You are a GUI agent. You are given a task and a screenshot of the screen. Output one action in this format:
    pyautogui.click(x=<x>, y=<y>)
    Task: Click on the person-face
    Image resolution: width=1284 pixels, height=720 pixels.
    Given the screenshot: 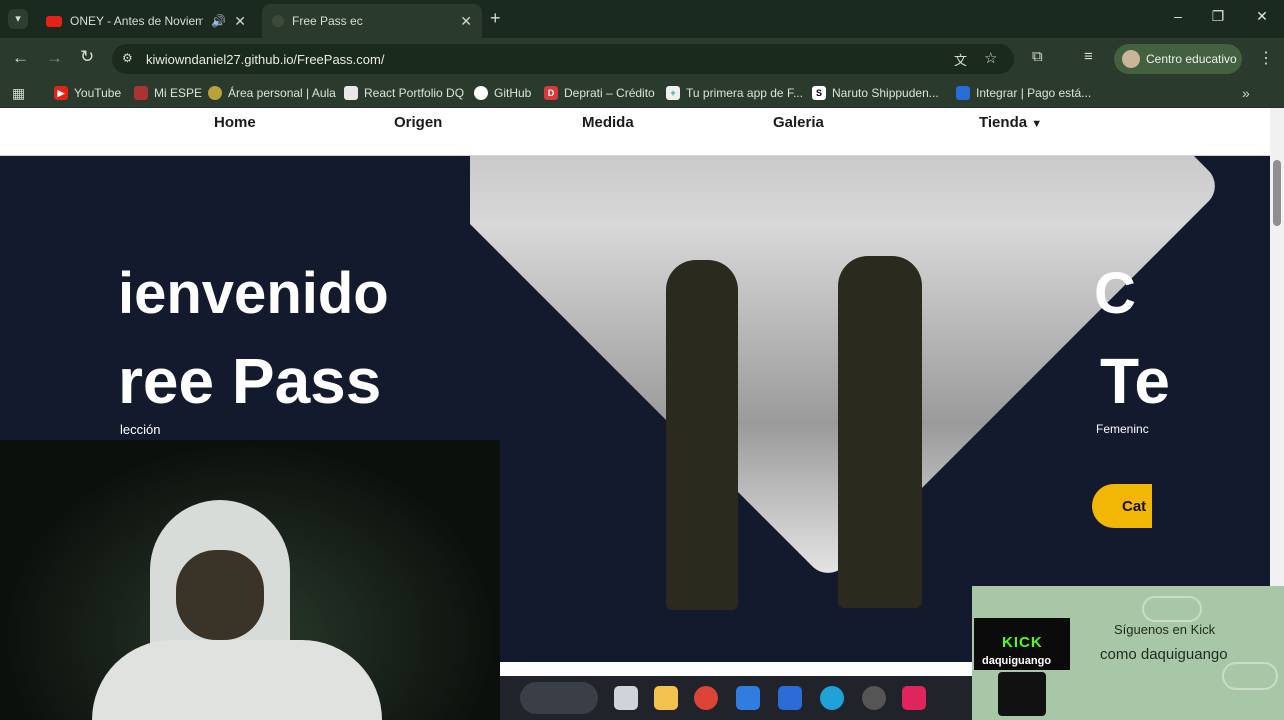 What is the action you would take?
    pyautogui.click(x=220, y=595)
    